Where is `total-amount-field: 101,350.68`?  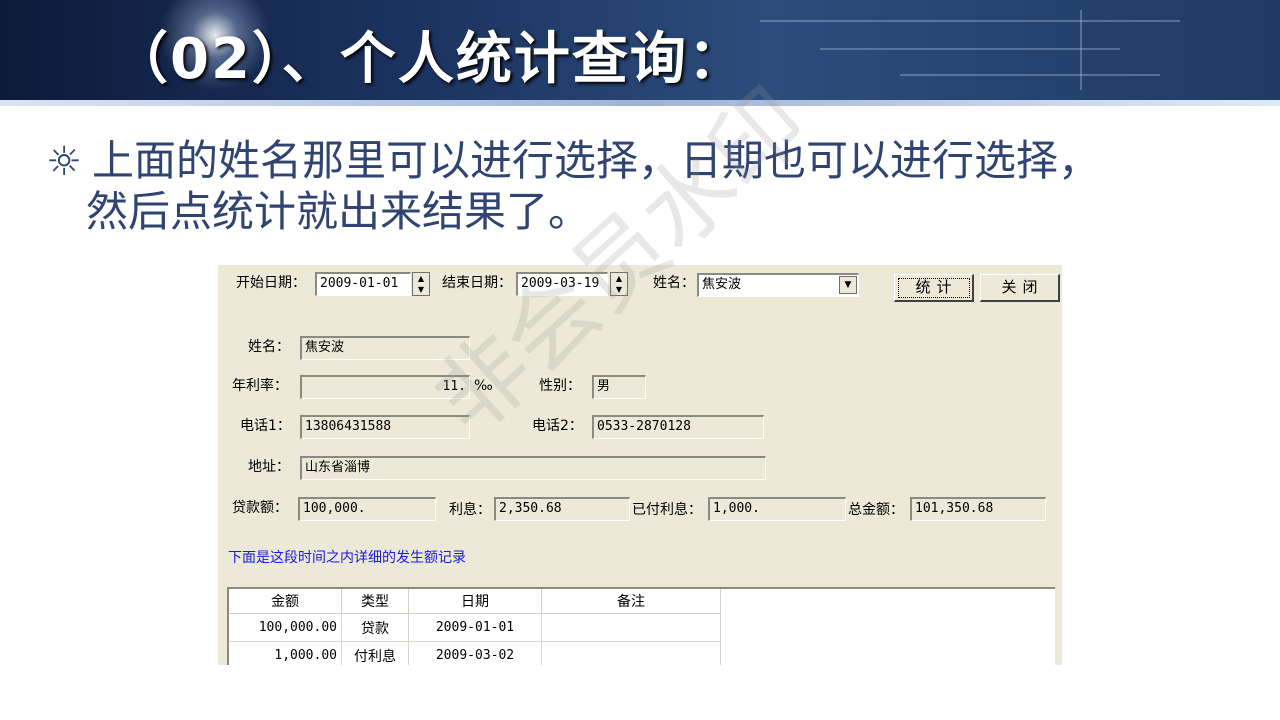 total-amount-field: 101,350.68 is located at coordinates (978, 509).